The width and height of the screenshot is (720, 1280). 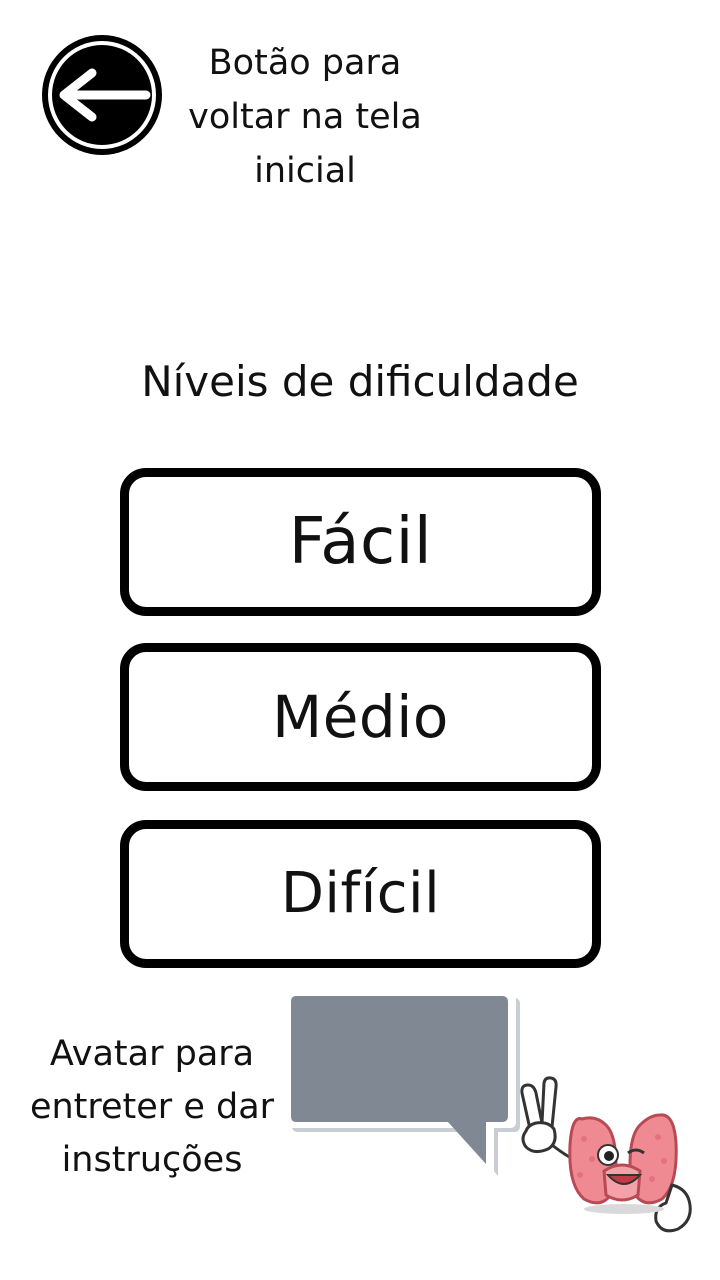 What do you see at coordinates (606, 1154) in the screenshot?
I see `thyroid-mascot-icon` at bounding box center [606, 1154].